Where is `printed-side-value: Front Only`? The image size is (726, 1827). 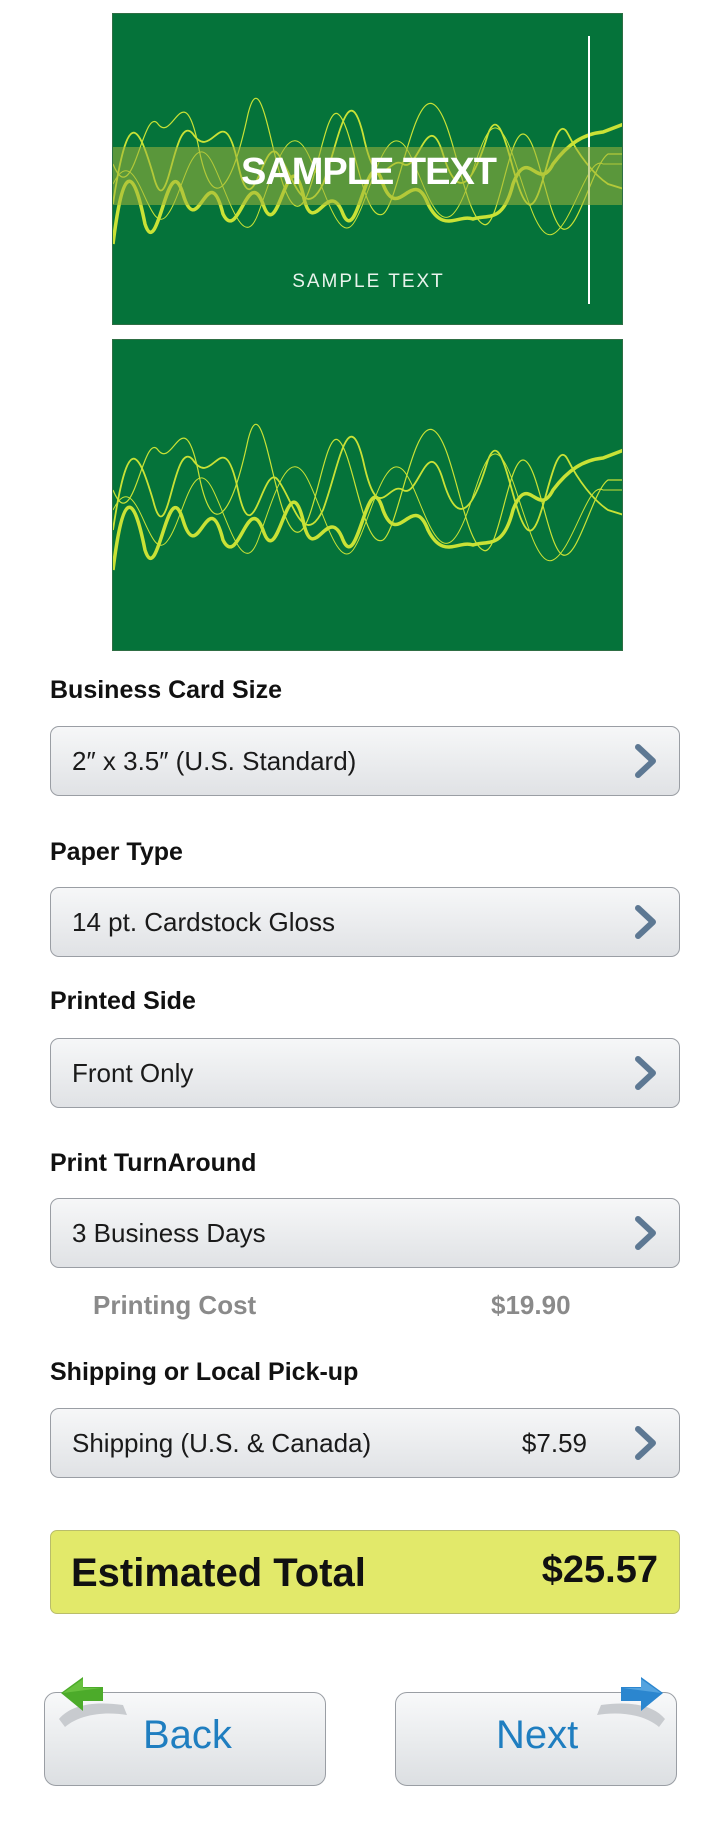 printed-side-value: Front Only is located at coordinates (133, 1073).